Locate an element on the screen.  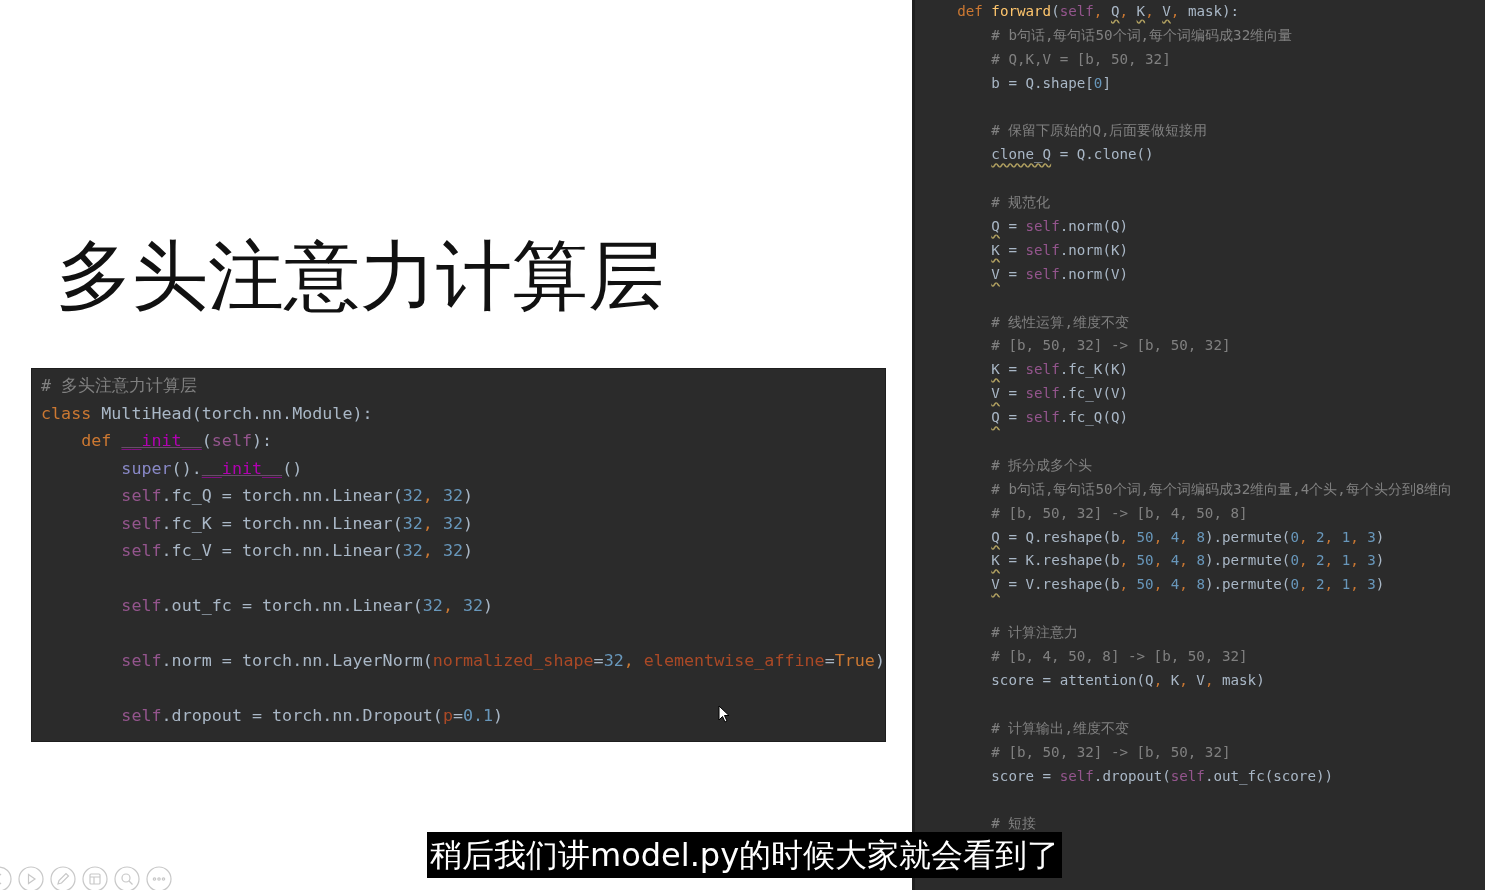
code-line: # 计算输出,维度不变 is located at coordinates (1059, 728).